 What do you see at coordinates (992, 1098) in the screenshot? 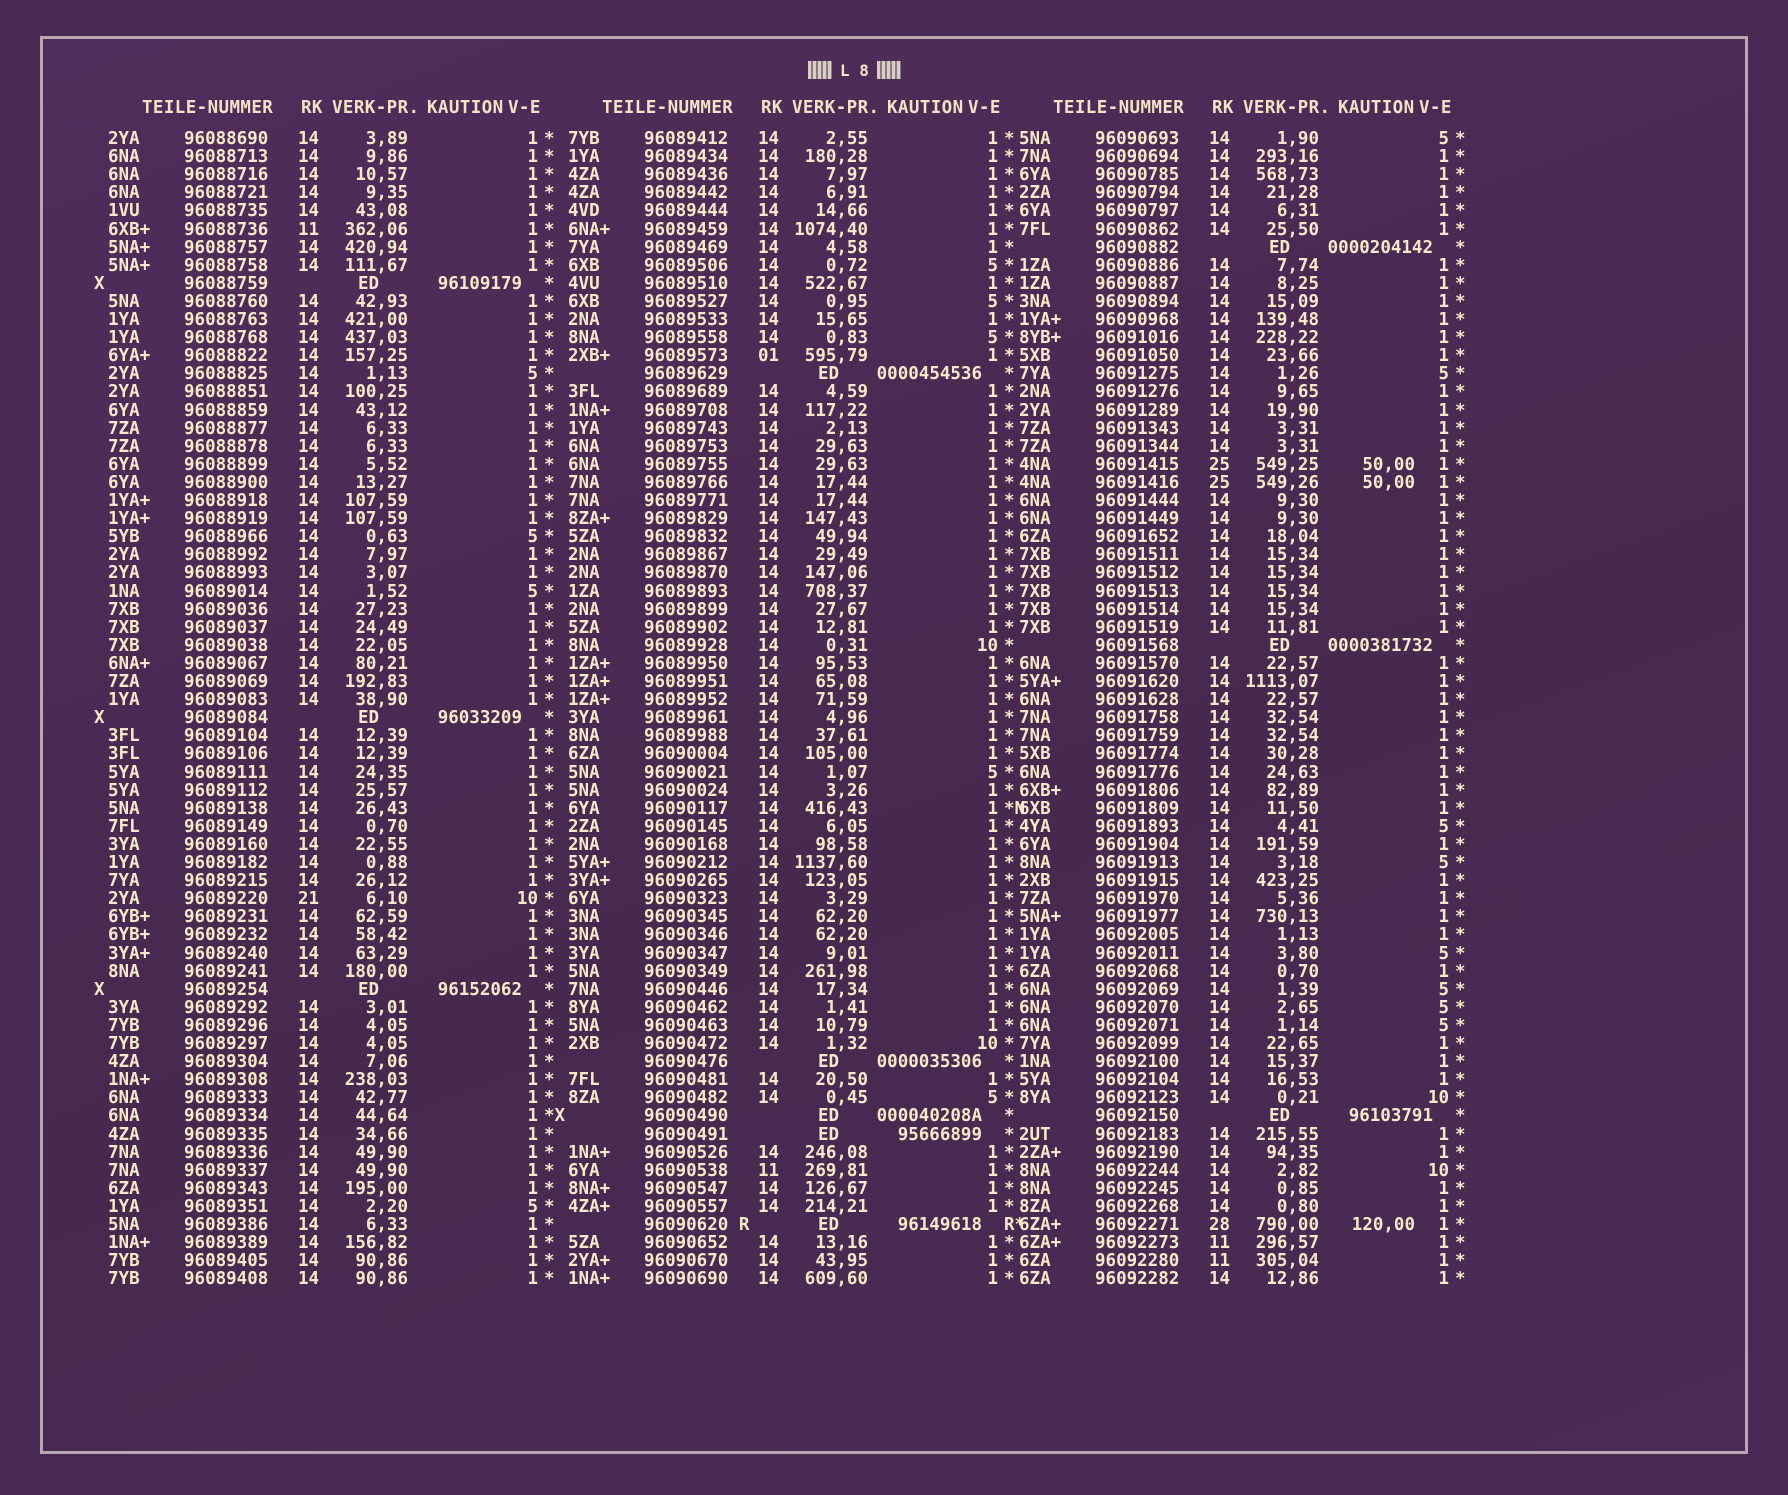
I see `cell-v-e: 5` at bounding box center [992, 1098].